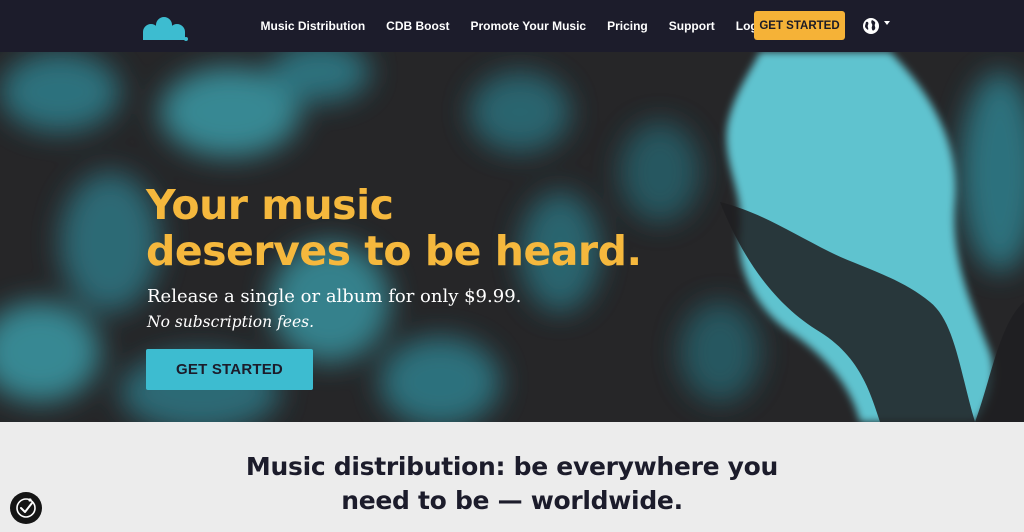 The image size is (1024, 532). I want to click on nav-link-pricing: Pricing, so click(627, 26).